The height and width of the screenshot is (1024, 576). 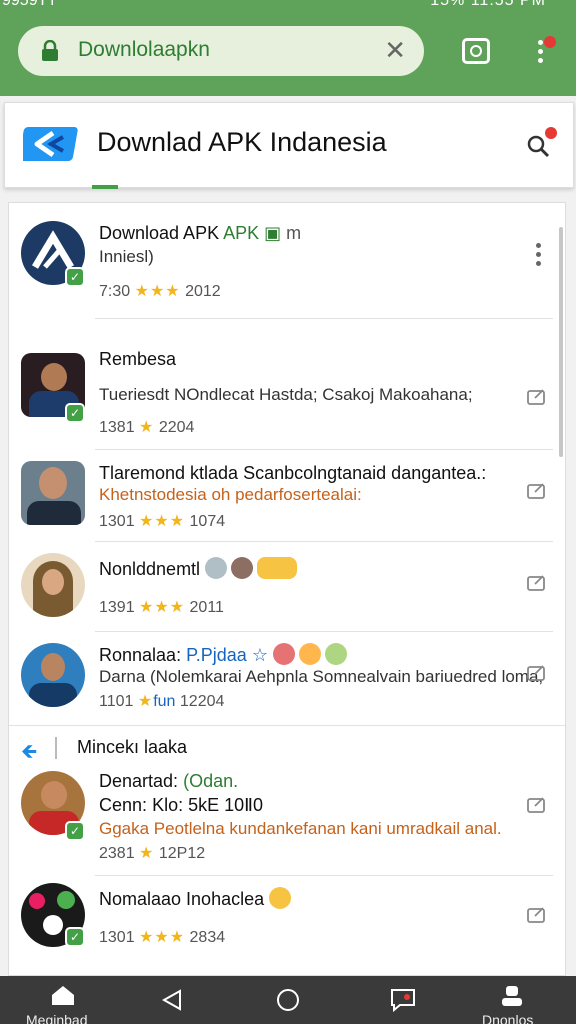 I want to click on item-title: Ronnalaa: P.Pjdaa ☆, so click(x=225, y=654).